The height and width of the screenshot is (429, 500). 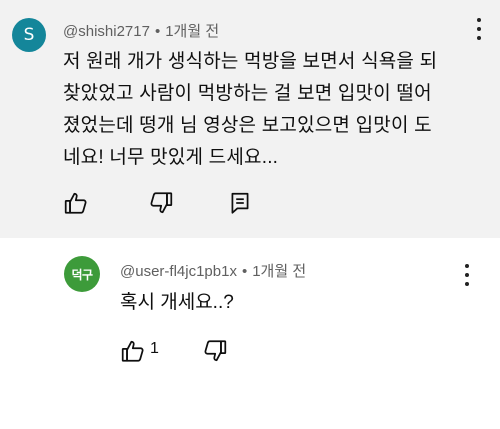 I want to click on comment-time: 1개월 전, so click(x=192, y=31).